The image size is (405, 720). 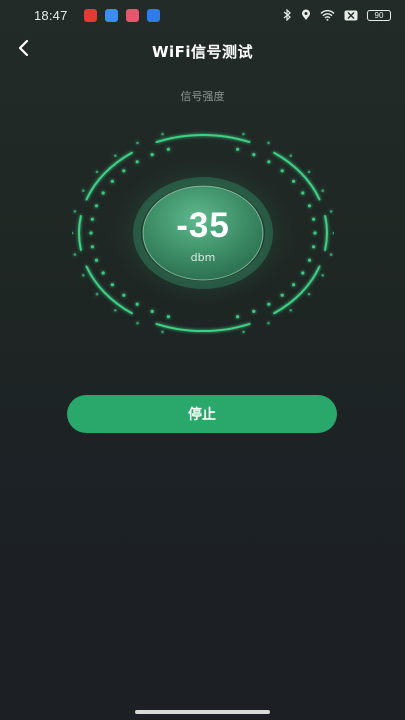 I want to click on signal-unit: dbm, so click(x=203, y=257).